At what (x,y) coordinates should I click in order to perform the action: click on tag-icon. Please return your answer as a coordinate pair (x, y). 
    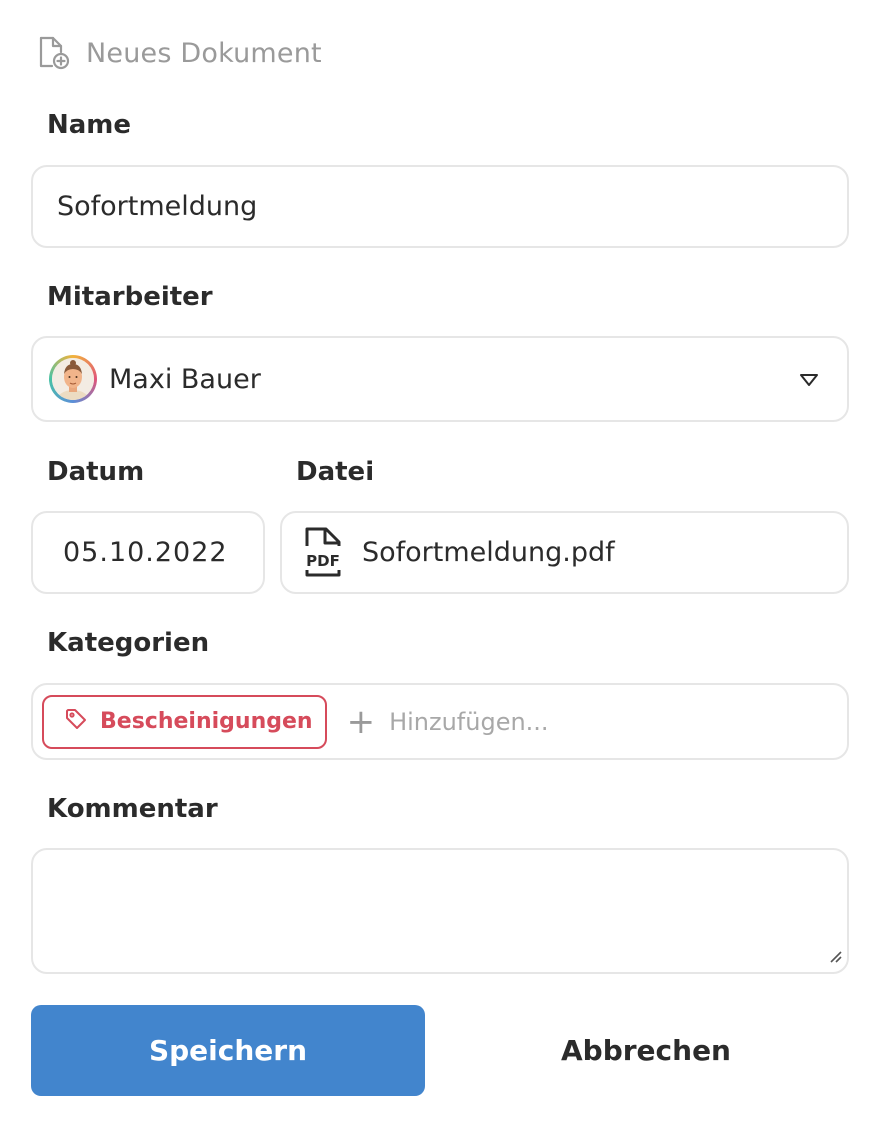
    Looking at the image, I should click on (76, 722).